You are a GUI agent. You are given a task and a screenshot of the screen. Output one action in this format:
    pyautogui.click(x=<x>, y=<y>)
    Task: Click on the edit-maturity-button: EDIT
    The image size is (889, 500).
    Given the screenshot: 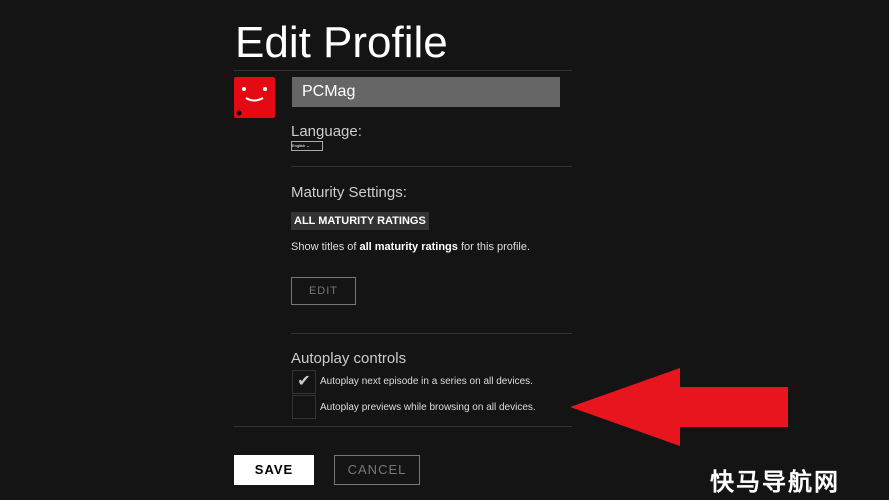 What is the action you would take?
    pyautogui.click(x=323, y=291)
    